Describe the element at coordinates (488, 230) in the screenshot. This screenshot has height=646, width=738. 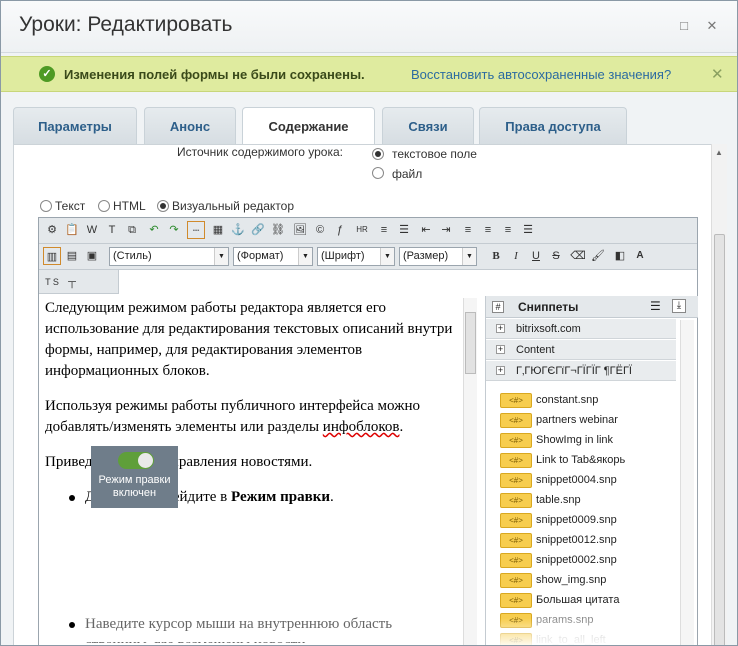
I see `align-center-icon: ≡` at that location.